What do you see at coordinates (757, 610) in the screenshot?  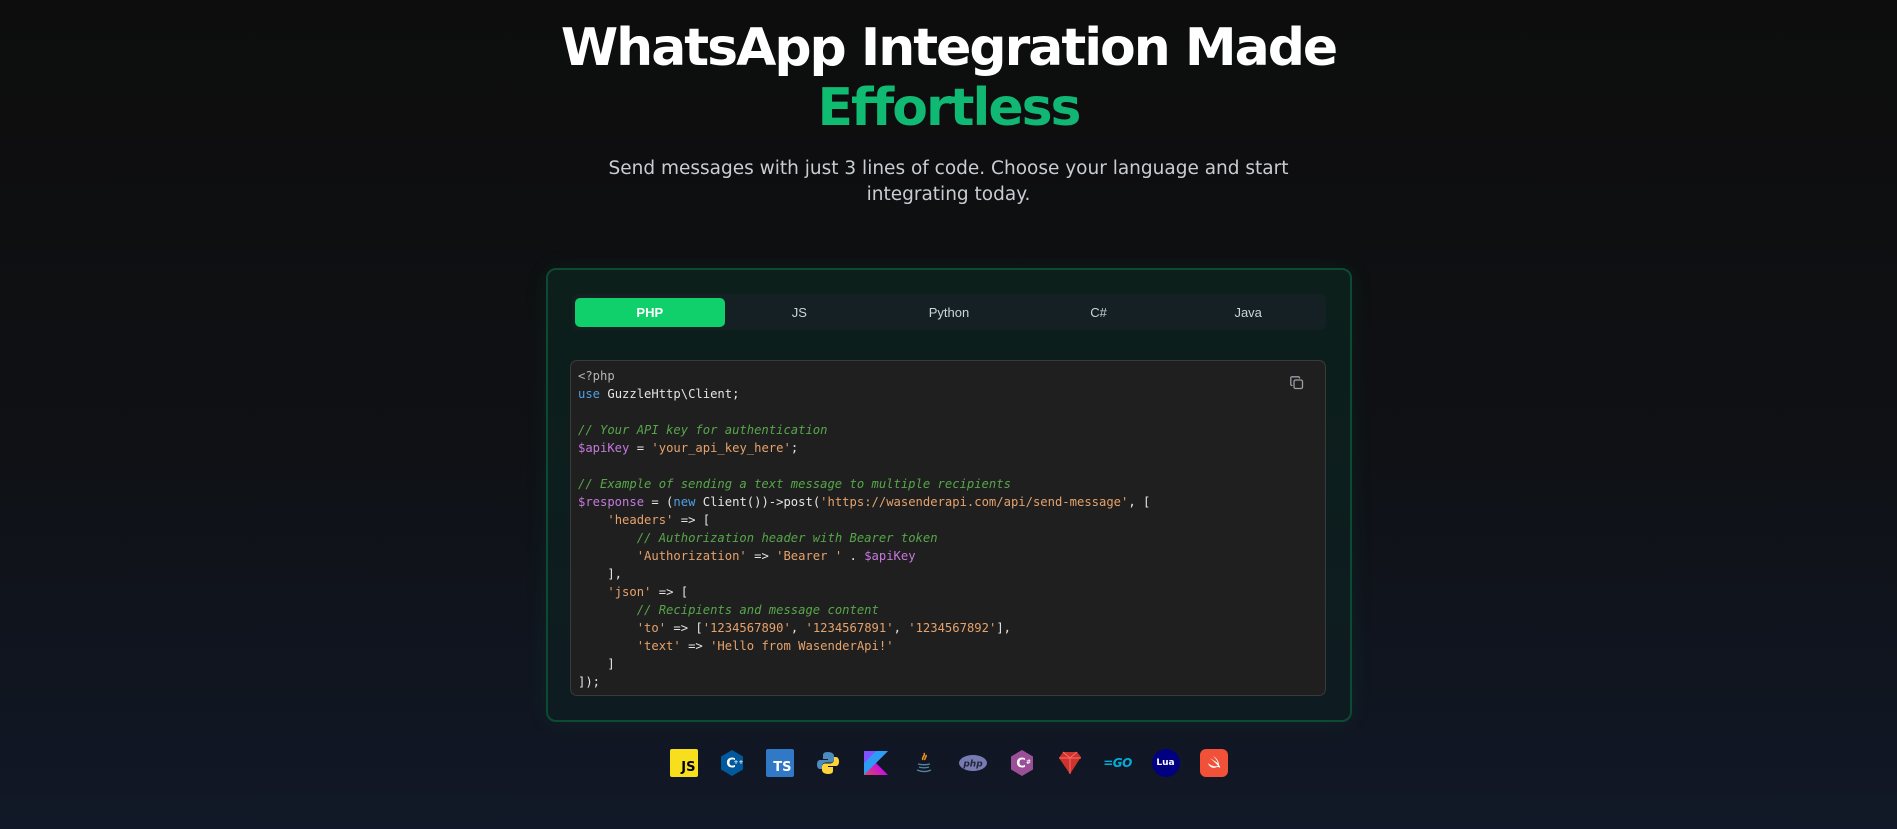 I see `code-line: // Recipients and message content` at bounding box center [757, 610].